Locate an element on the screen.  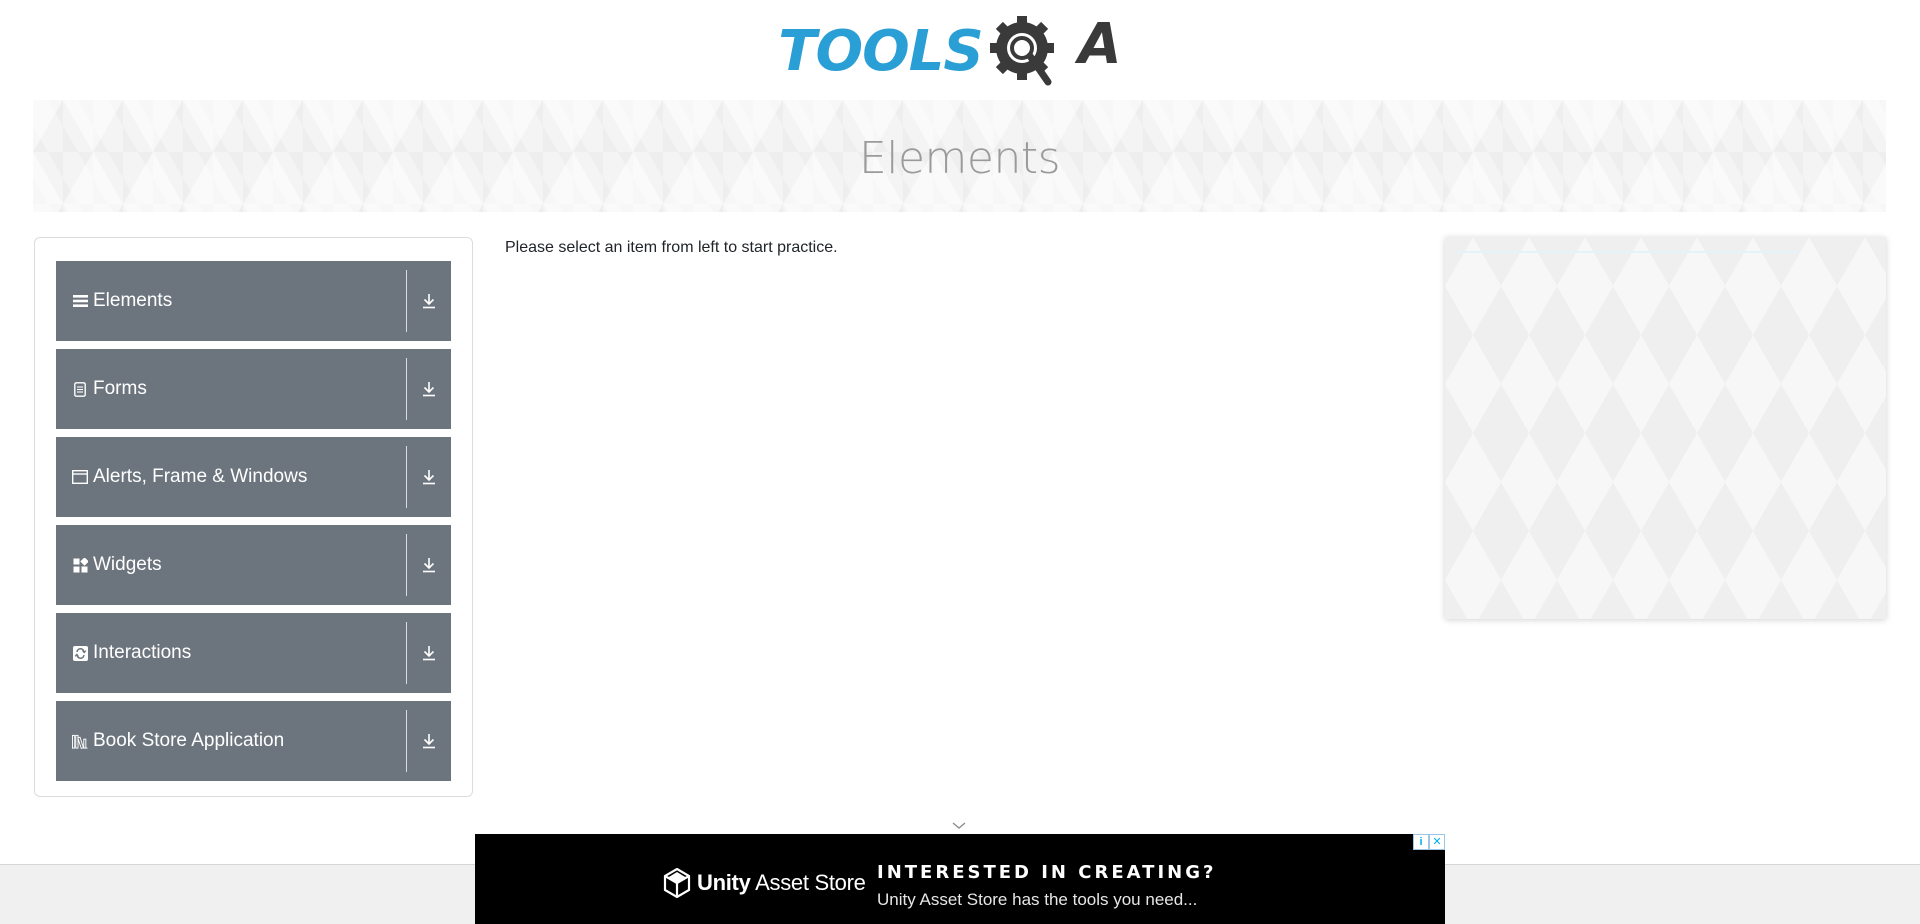
page-title: Elements is located at coordinates (959, 158).